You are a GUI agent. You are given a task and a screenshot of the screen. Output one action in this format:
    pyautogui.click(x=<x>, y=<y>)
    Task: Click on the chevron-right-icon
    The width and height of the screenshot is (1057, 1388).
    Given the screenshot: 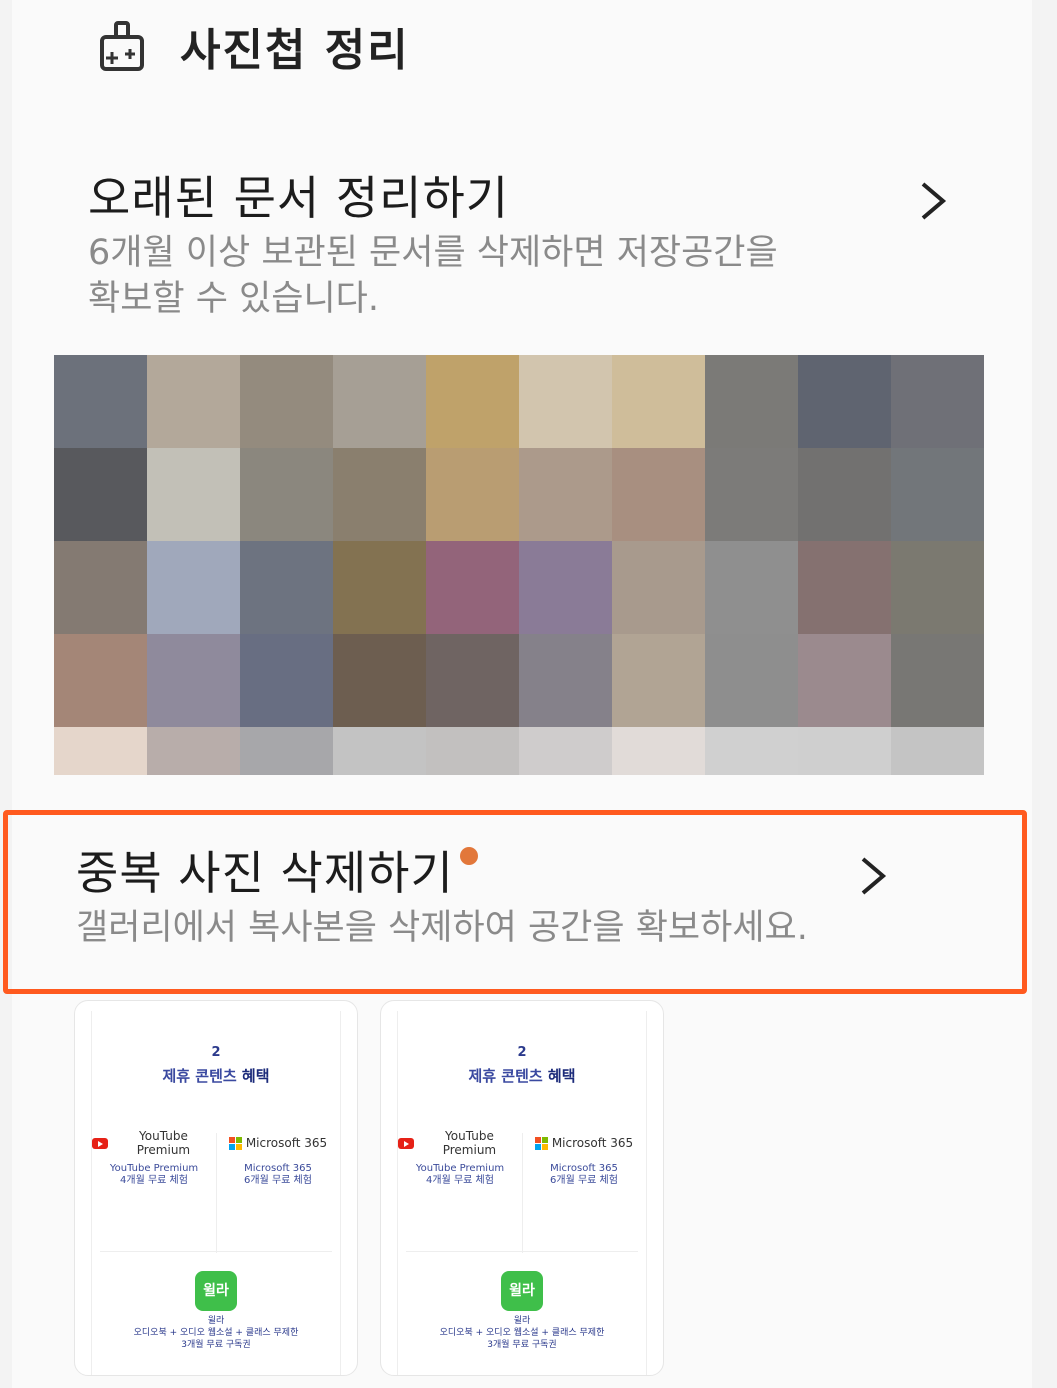 What is the action you would take?
    pyautogui.click(x=934, y=201)
    